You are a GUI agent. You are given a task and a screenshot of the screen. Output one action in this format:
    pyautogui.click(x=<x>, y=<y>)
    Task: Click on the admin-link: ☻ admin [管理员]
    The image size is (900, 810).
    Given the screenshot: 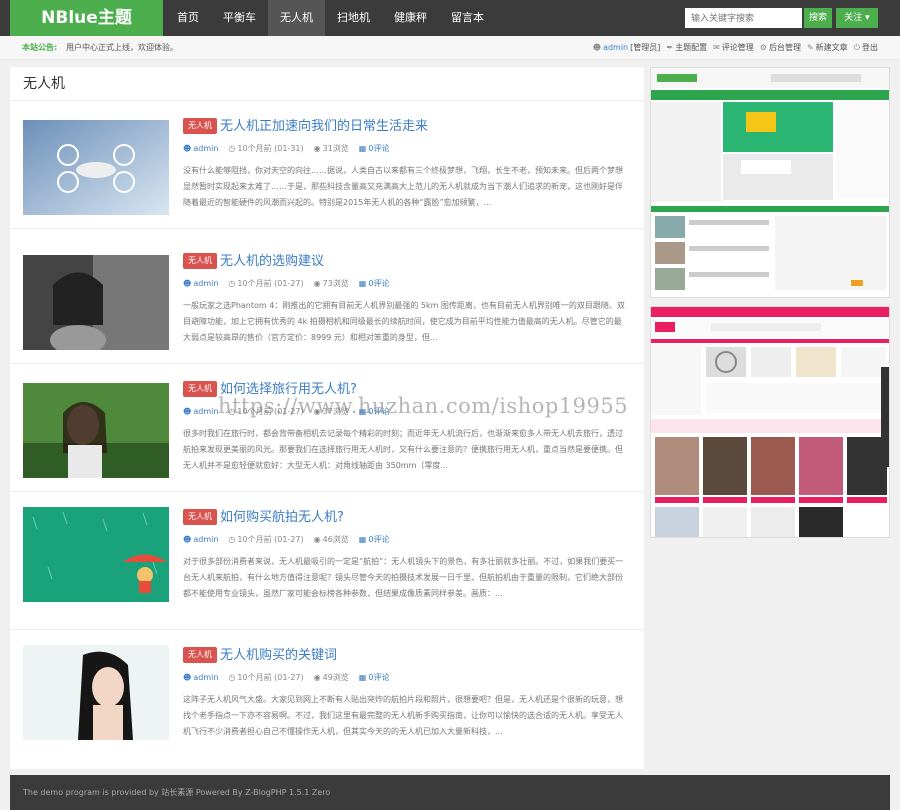 What is the action you would take?
    pyautogui.click(x=627, y=48)
    